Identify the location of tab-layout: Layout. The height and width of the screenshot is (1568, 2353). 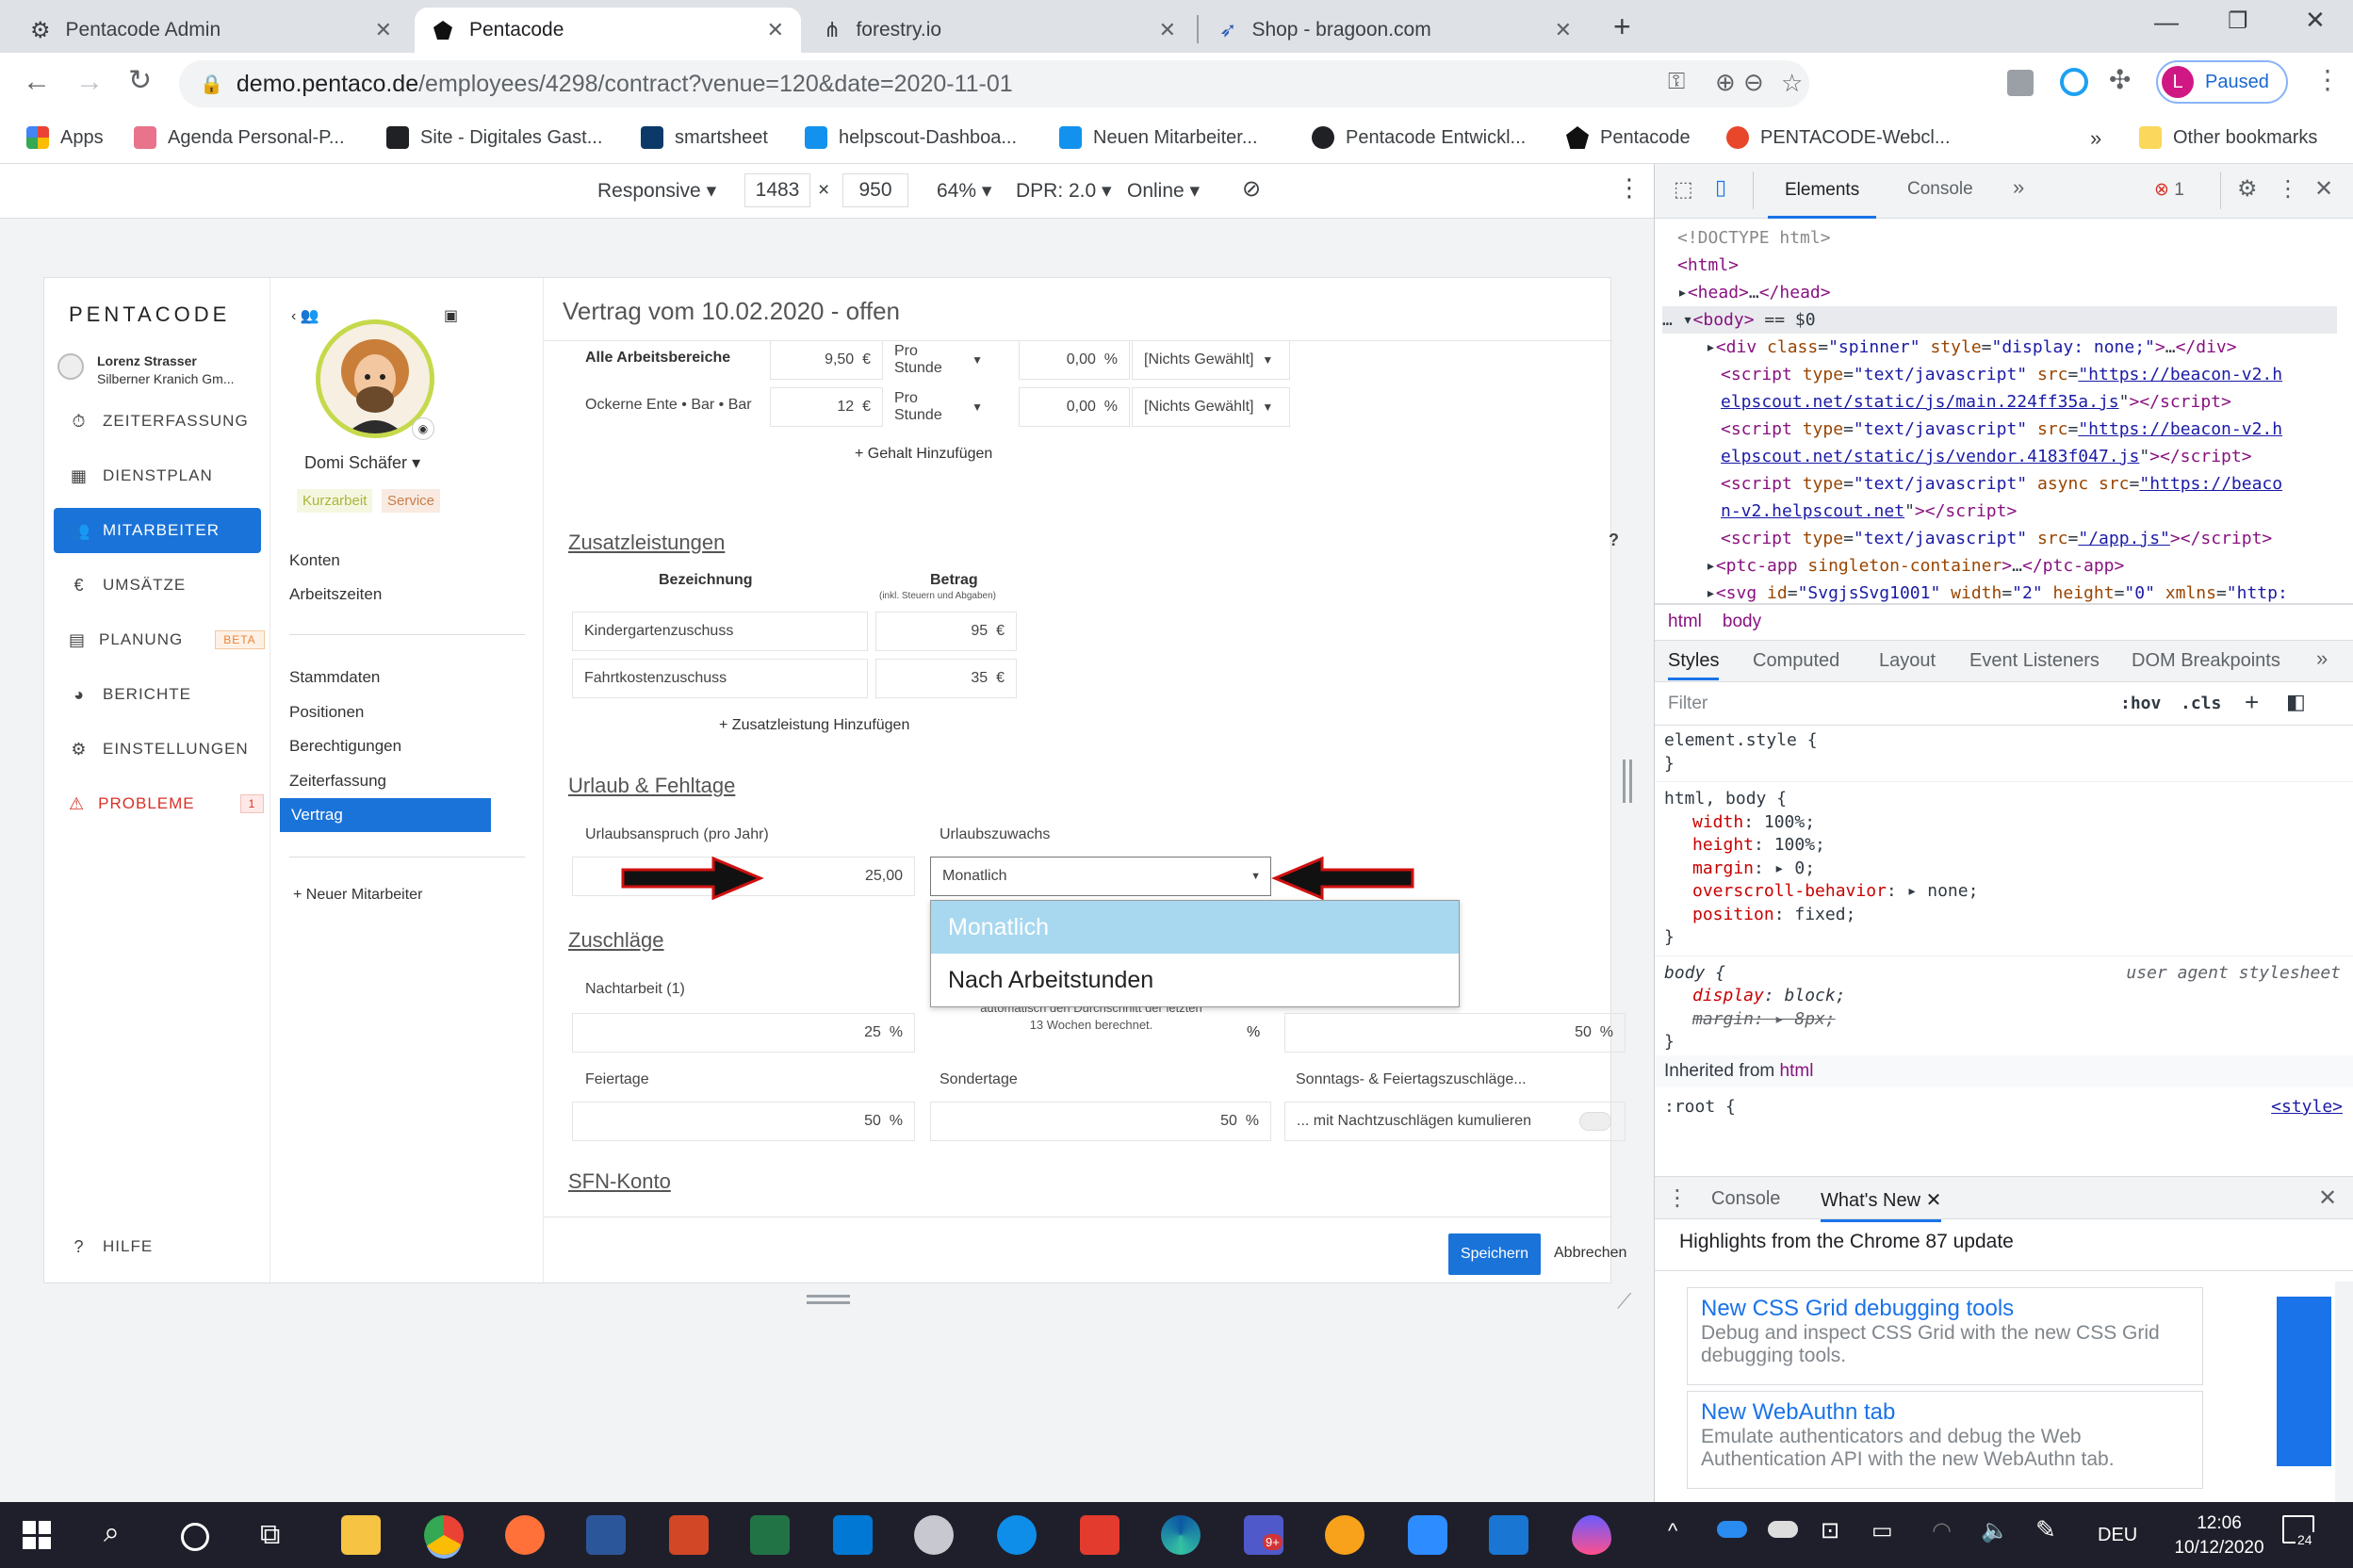
(1907, 661).